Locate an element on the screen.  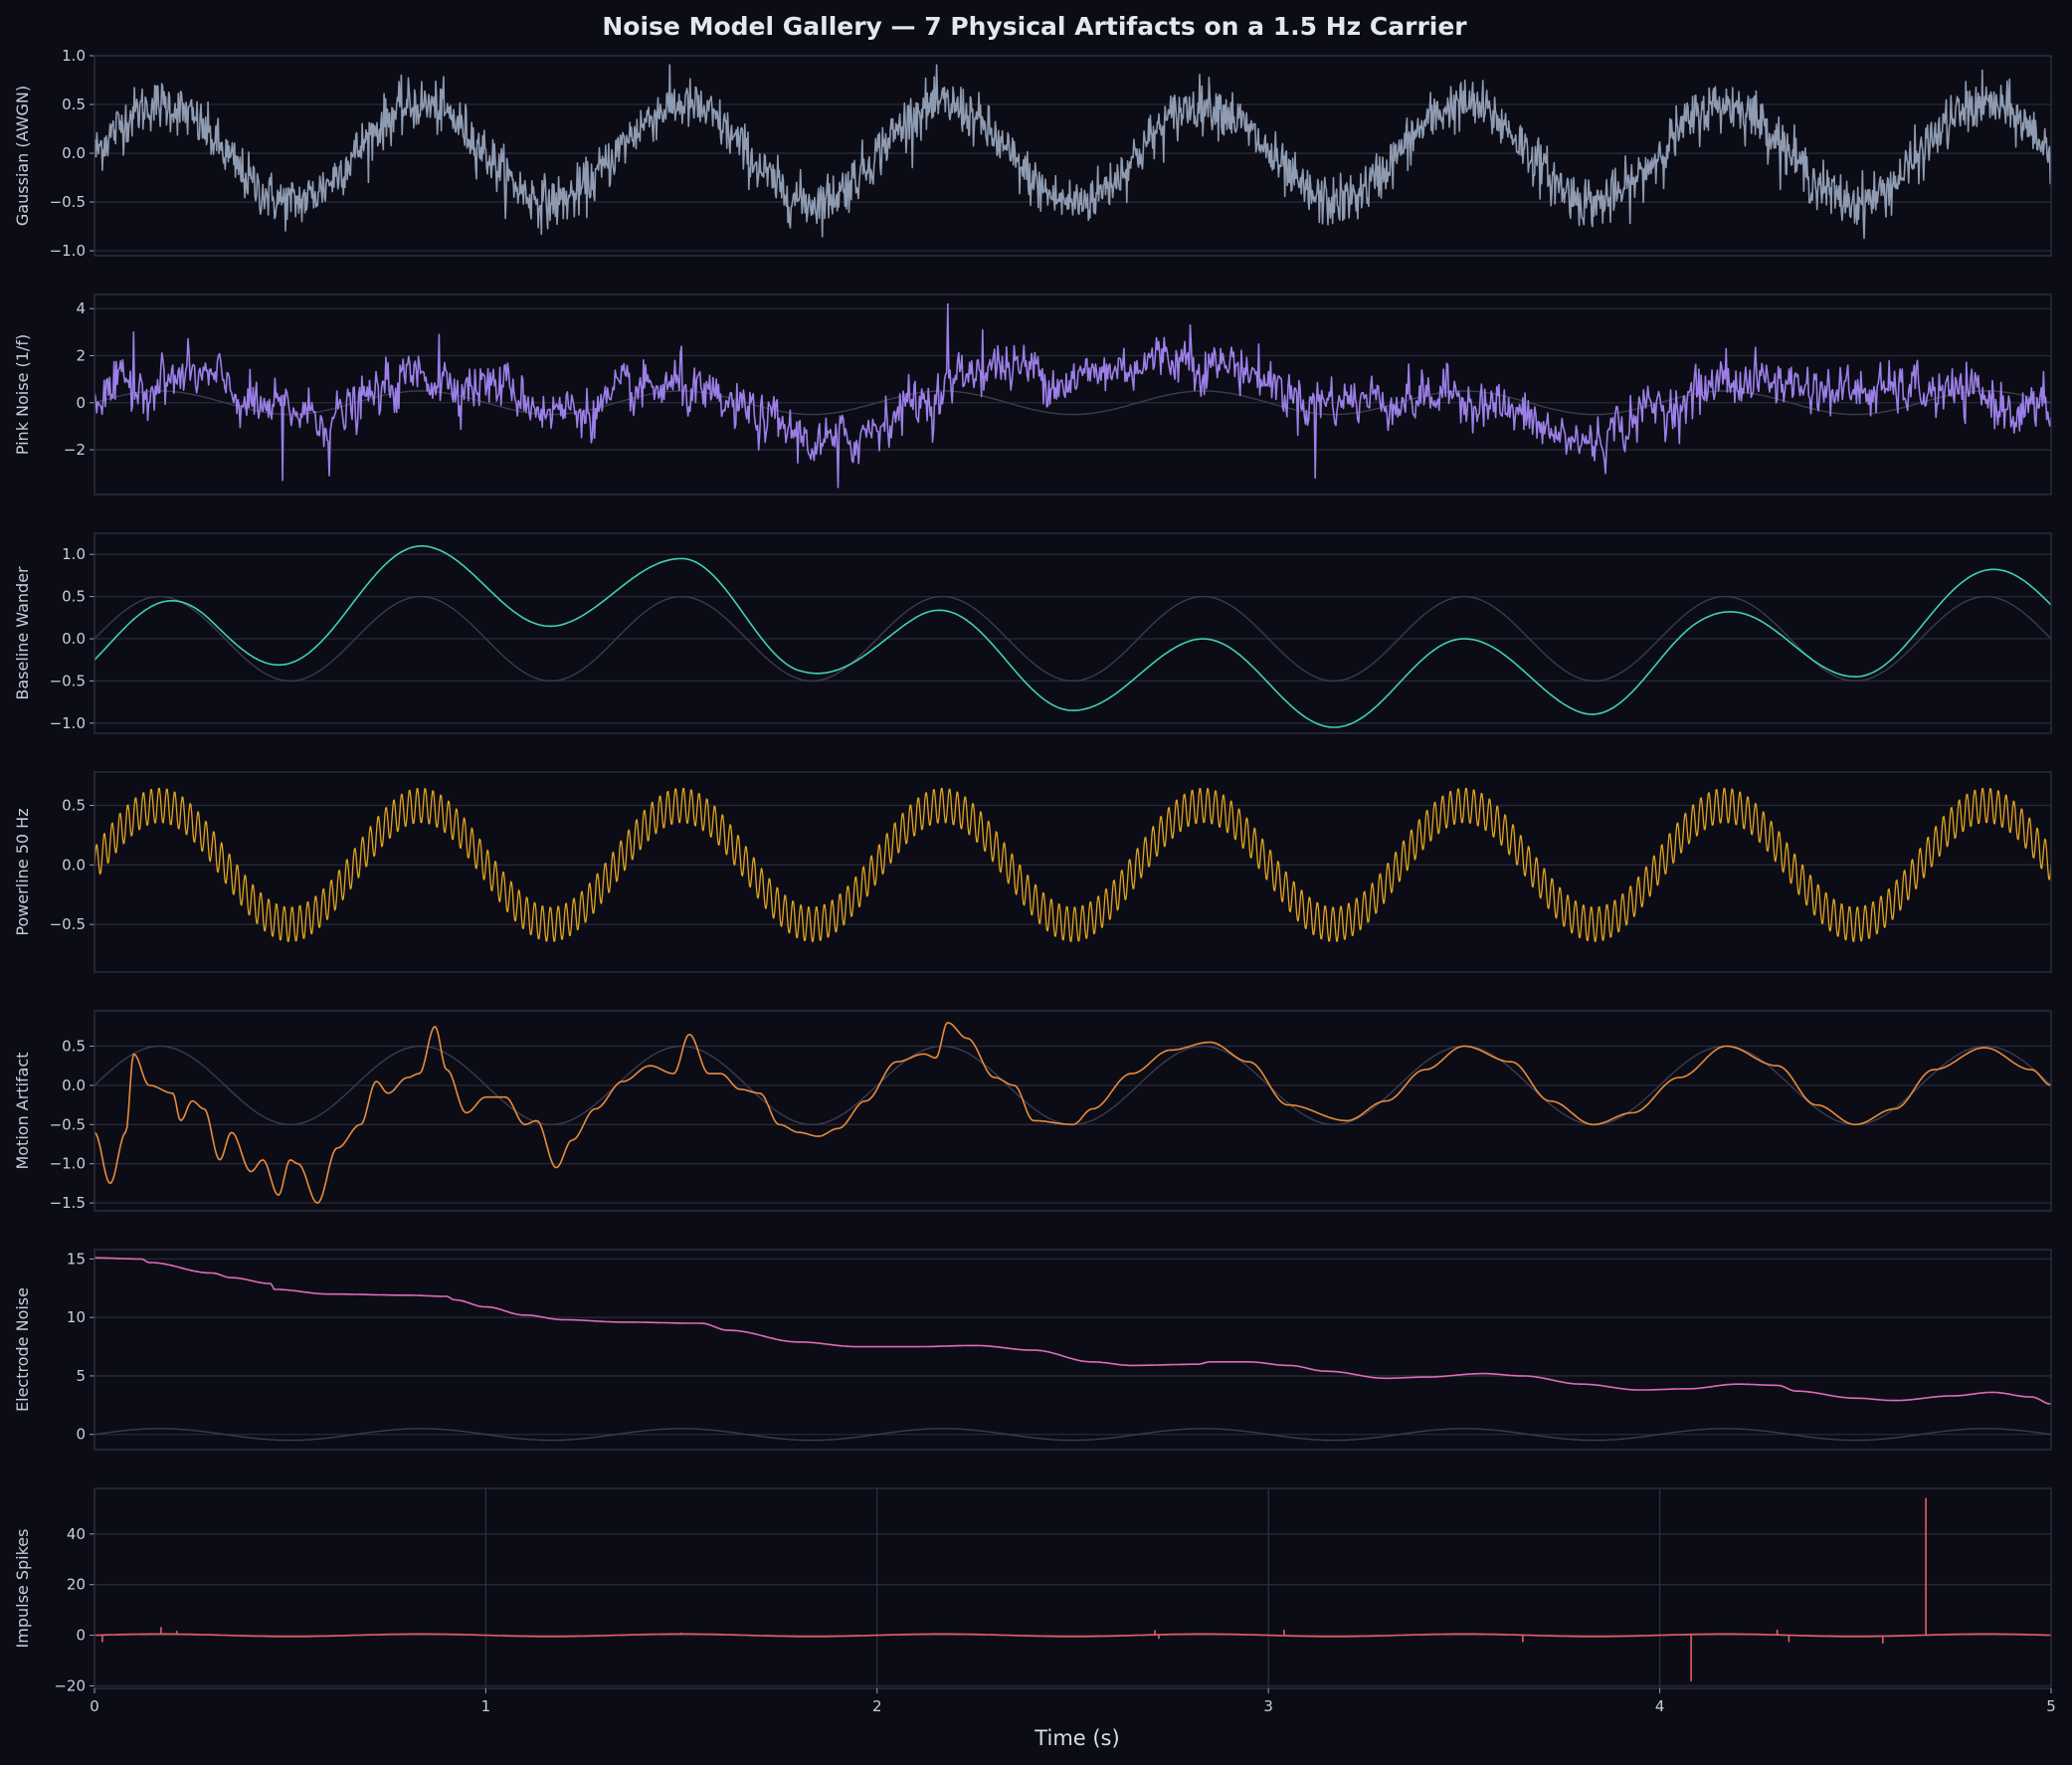
panel-3: 1.0 0.5 0.0 −0.5 −1.0 Baseline Wander is located at coordinates (1032, 633).